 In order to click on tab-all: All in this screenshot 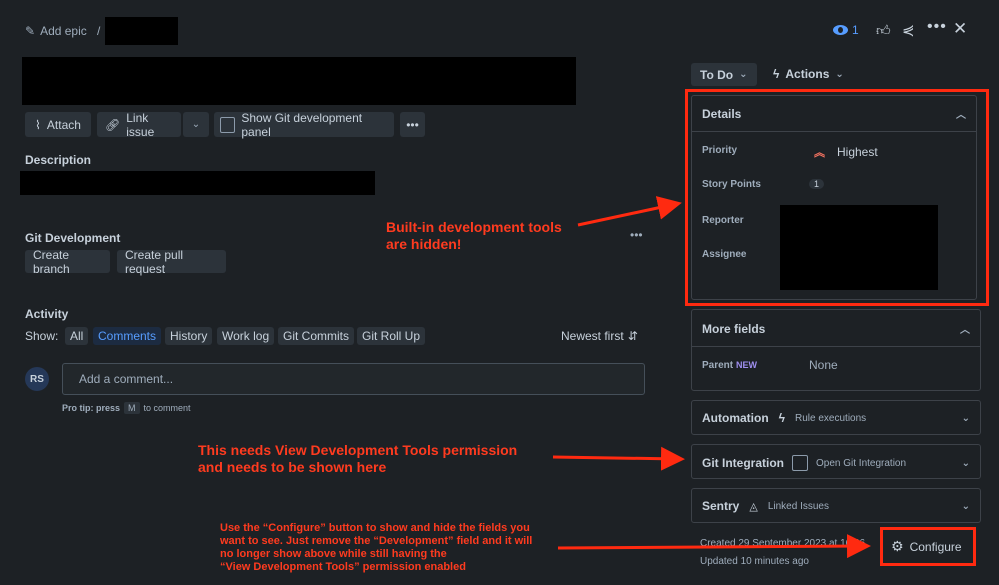, I will do `click(77, 336)`.